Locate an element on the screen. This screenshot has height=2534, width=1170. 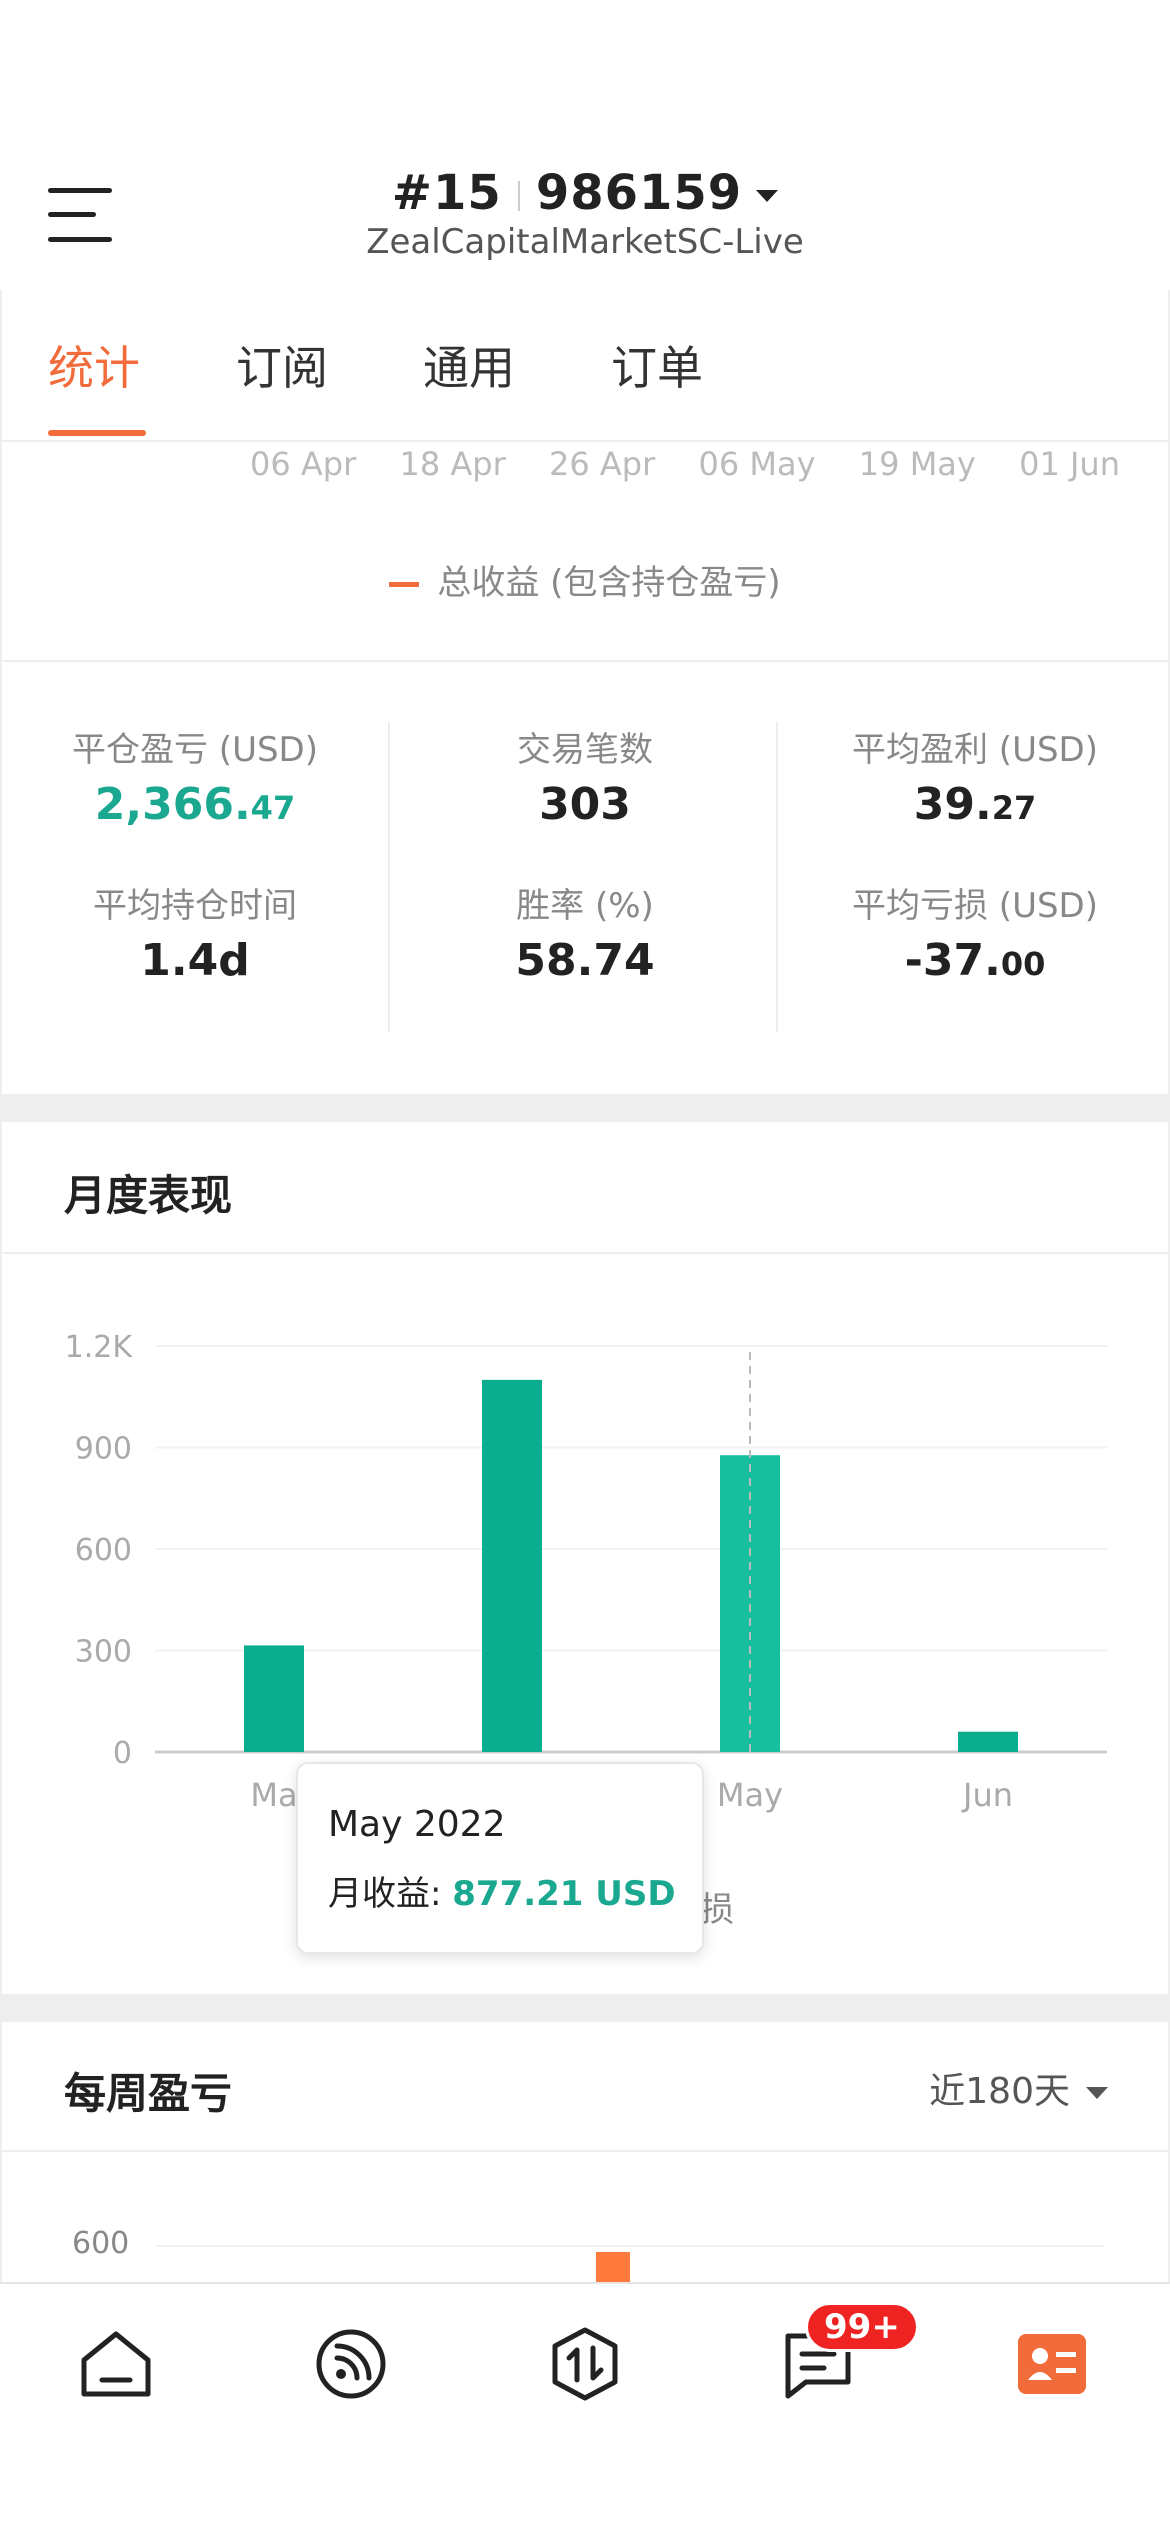
server-name: ZealCapitalMarketSC-Live is located at coordinates (585, 242).